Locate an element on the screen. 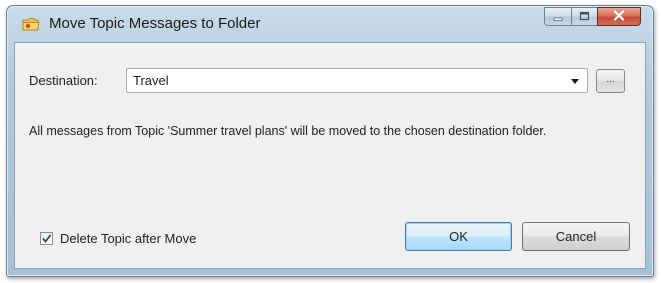 Image resolution: width=661 pixels, height=283 pixels. maximize-icon is located at coordinates (584, 17).